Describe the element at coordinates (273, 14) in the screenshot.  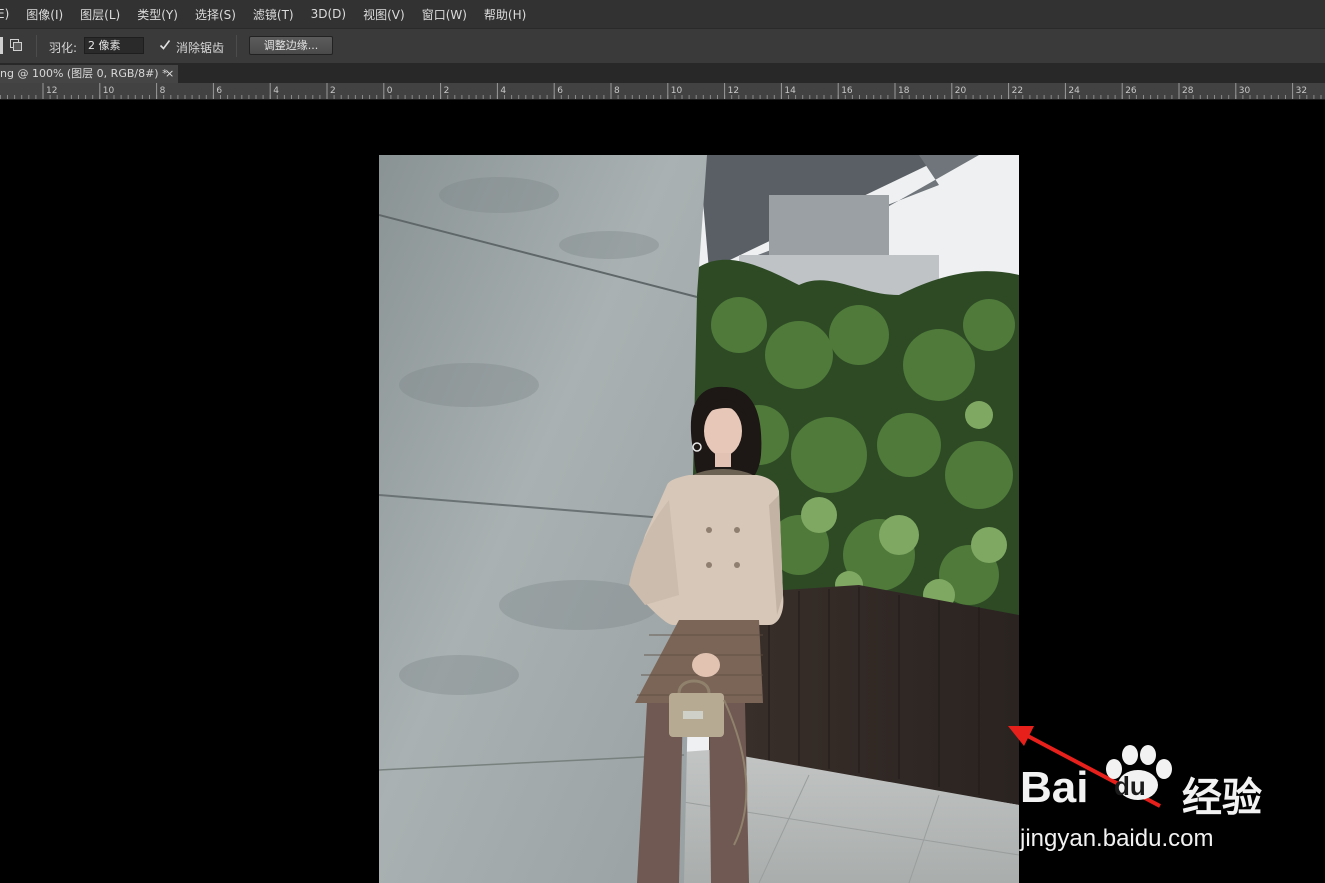
I see `menu-filter: 滤镜(T)` at that location.